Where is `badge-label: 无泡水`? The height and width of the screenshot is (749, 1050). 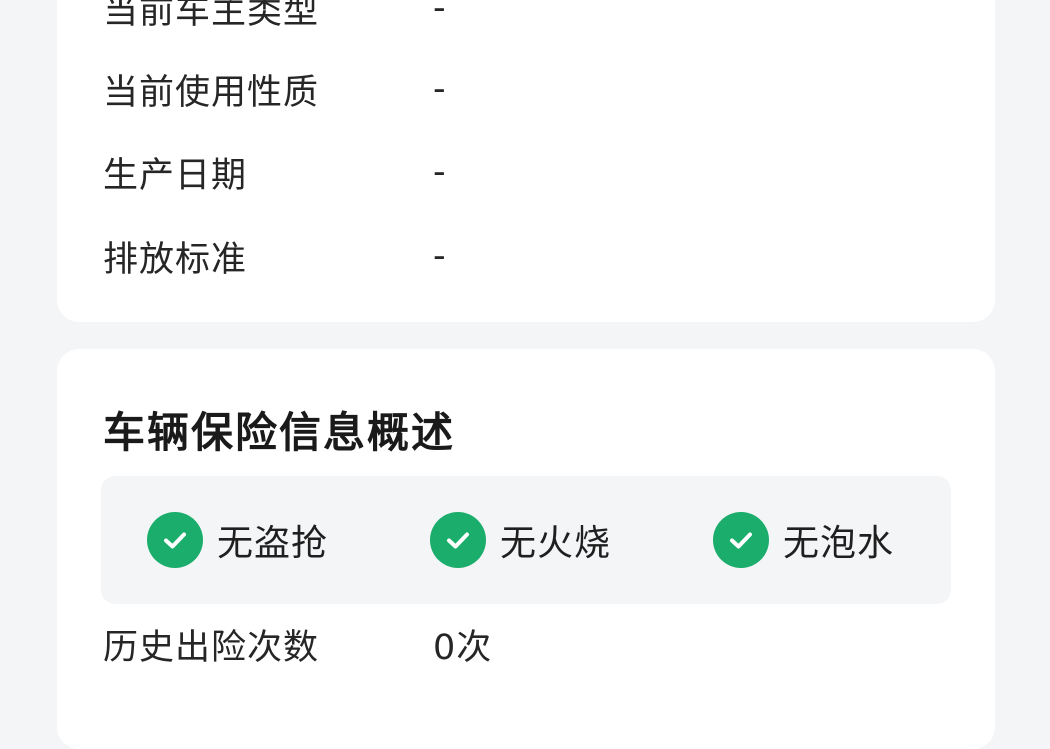
badge-label: 无泡水 is located at coordinates (839, 543).